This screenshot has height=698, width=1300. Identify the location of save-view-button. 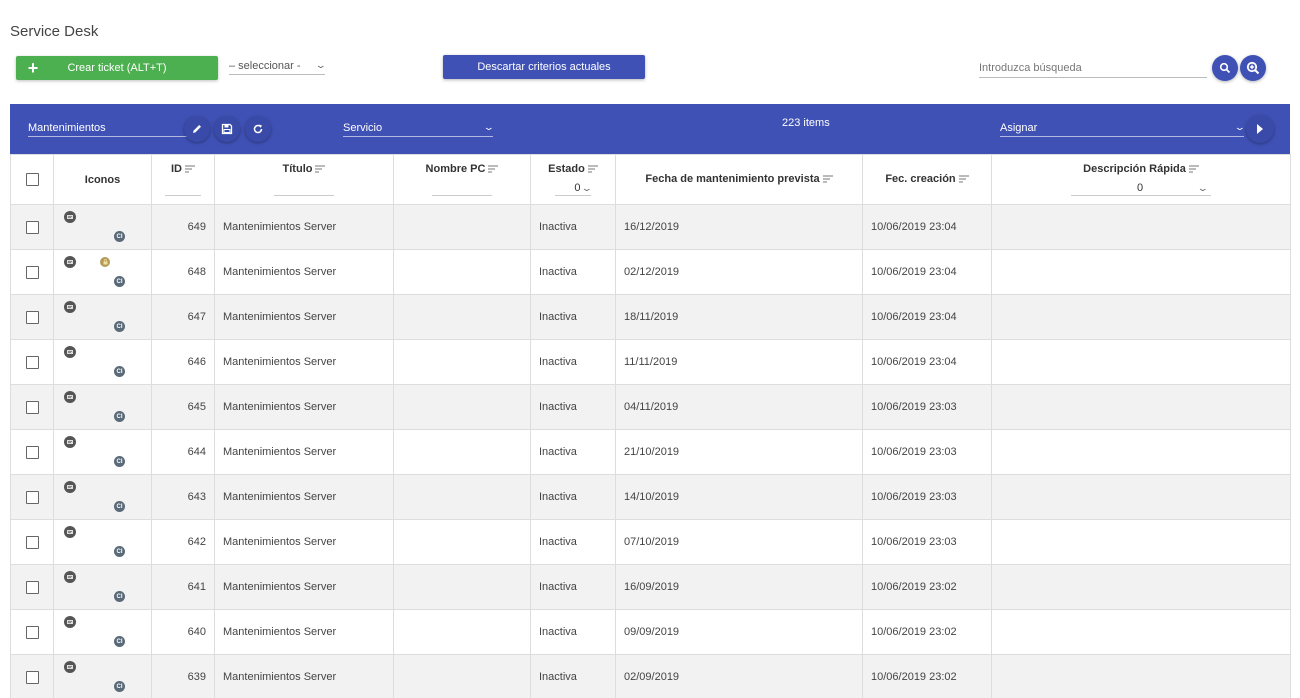
(227, 129).